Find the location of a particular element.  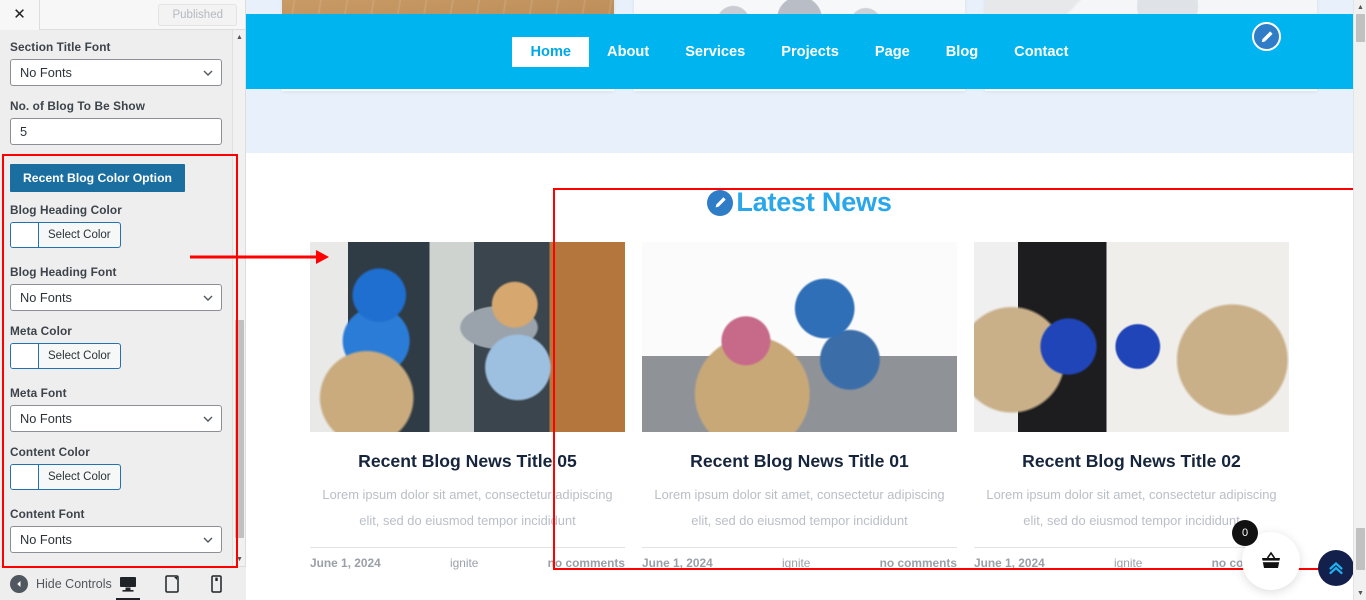

no-of-blog-input: 5 is located at coordinates (116, 131).